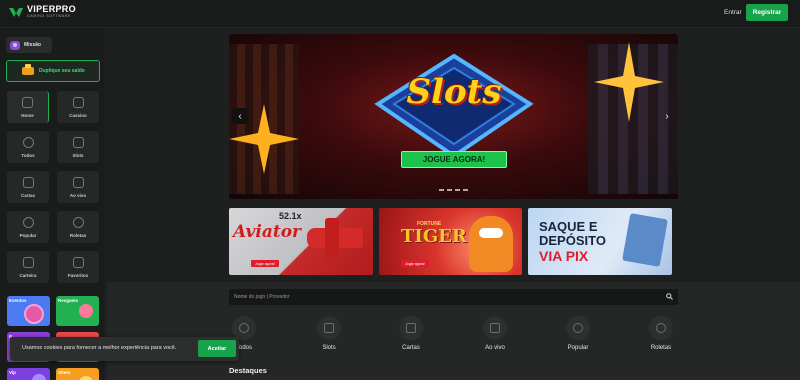 The height and width of the screenshot is (380, 800). Describe the element at coordinates (267, 232) in the screenshot. I see `aviator-title: Aviator` at that location.